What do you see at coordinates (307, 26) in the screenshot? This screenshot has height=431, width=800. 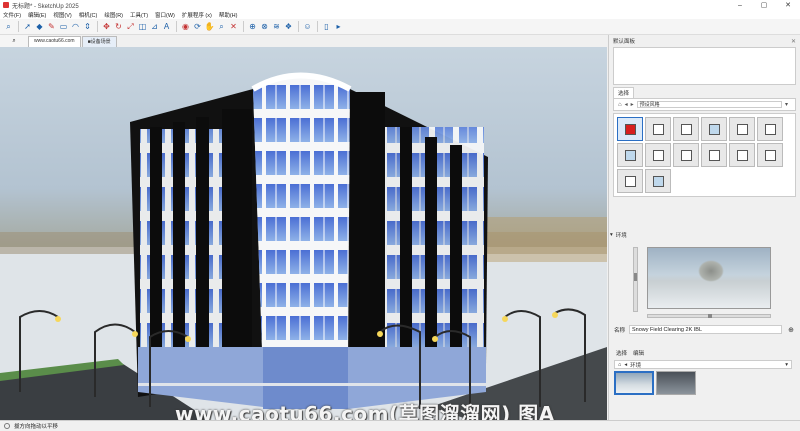 I see `user-icon: ☺` at bounding box center [307, 26].